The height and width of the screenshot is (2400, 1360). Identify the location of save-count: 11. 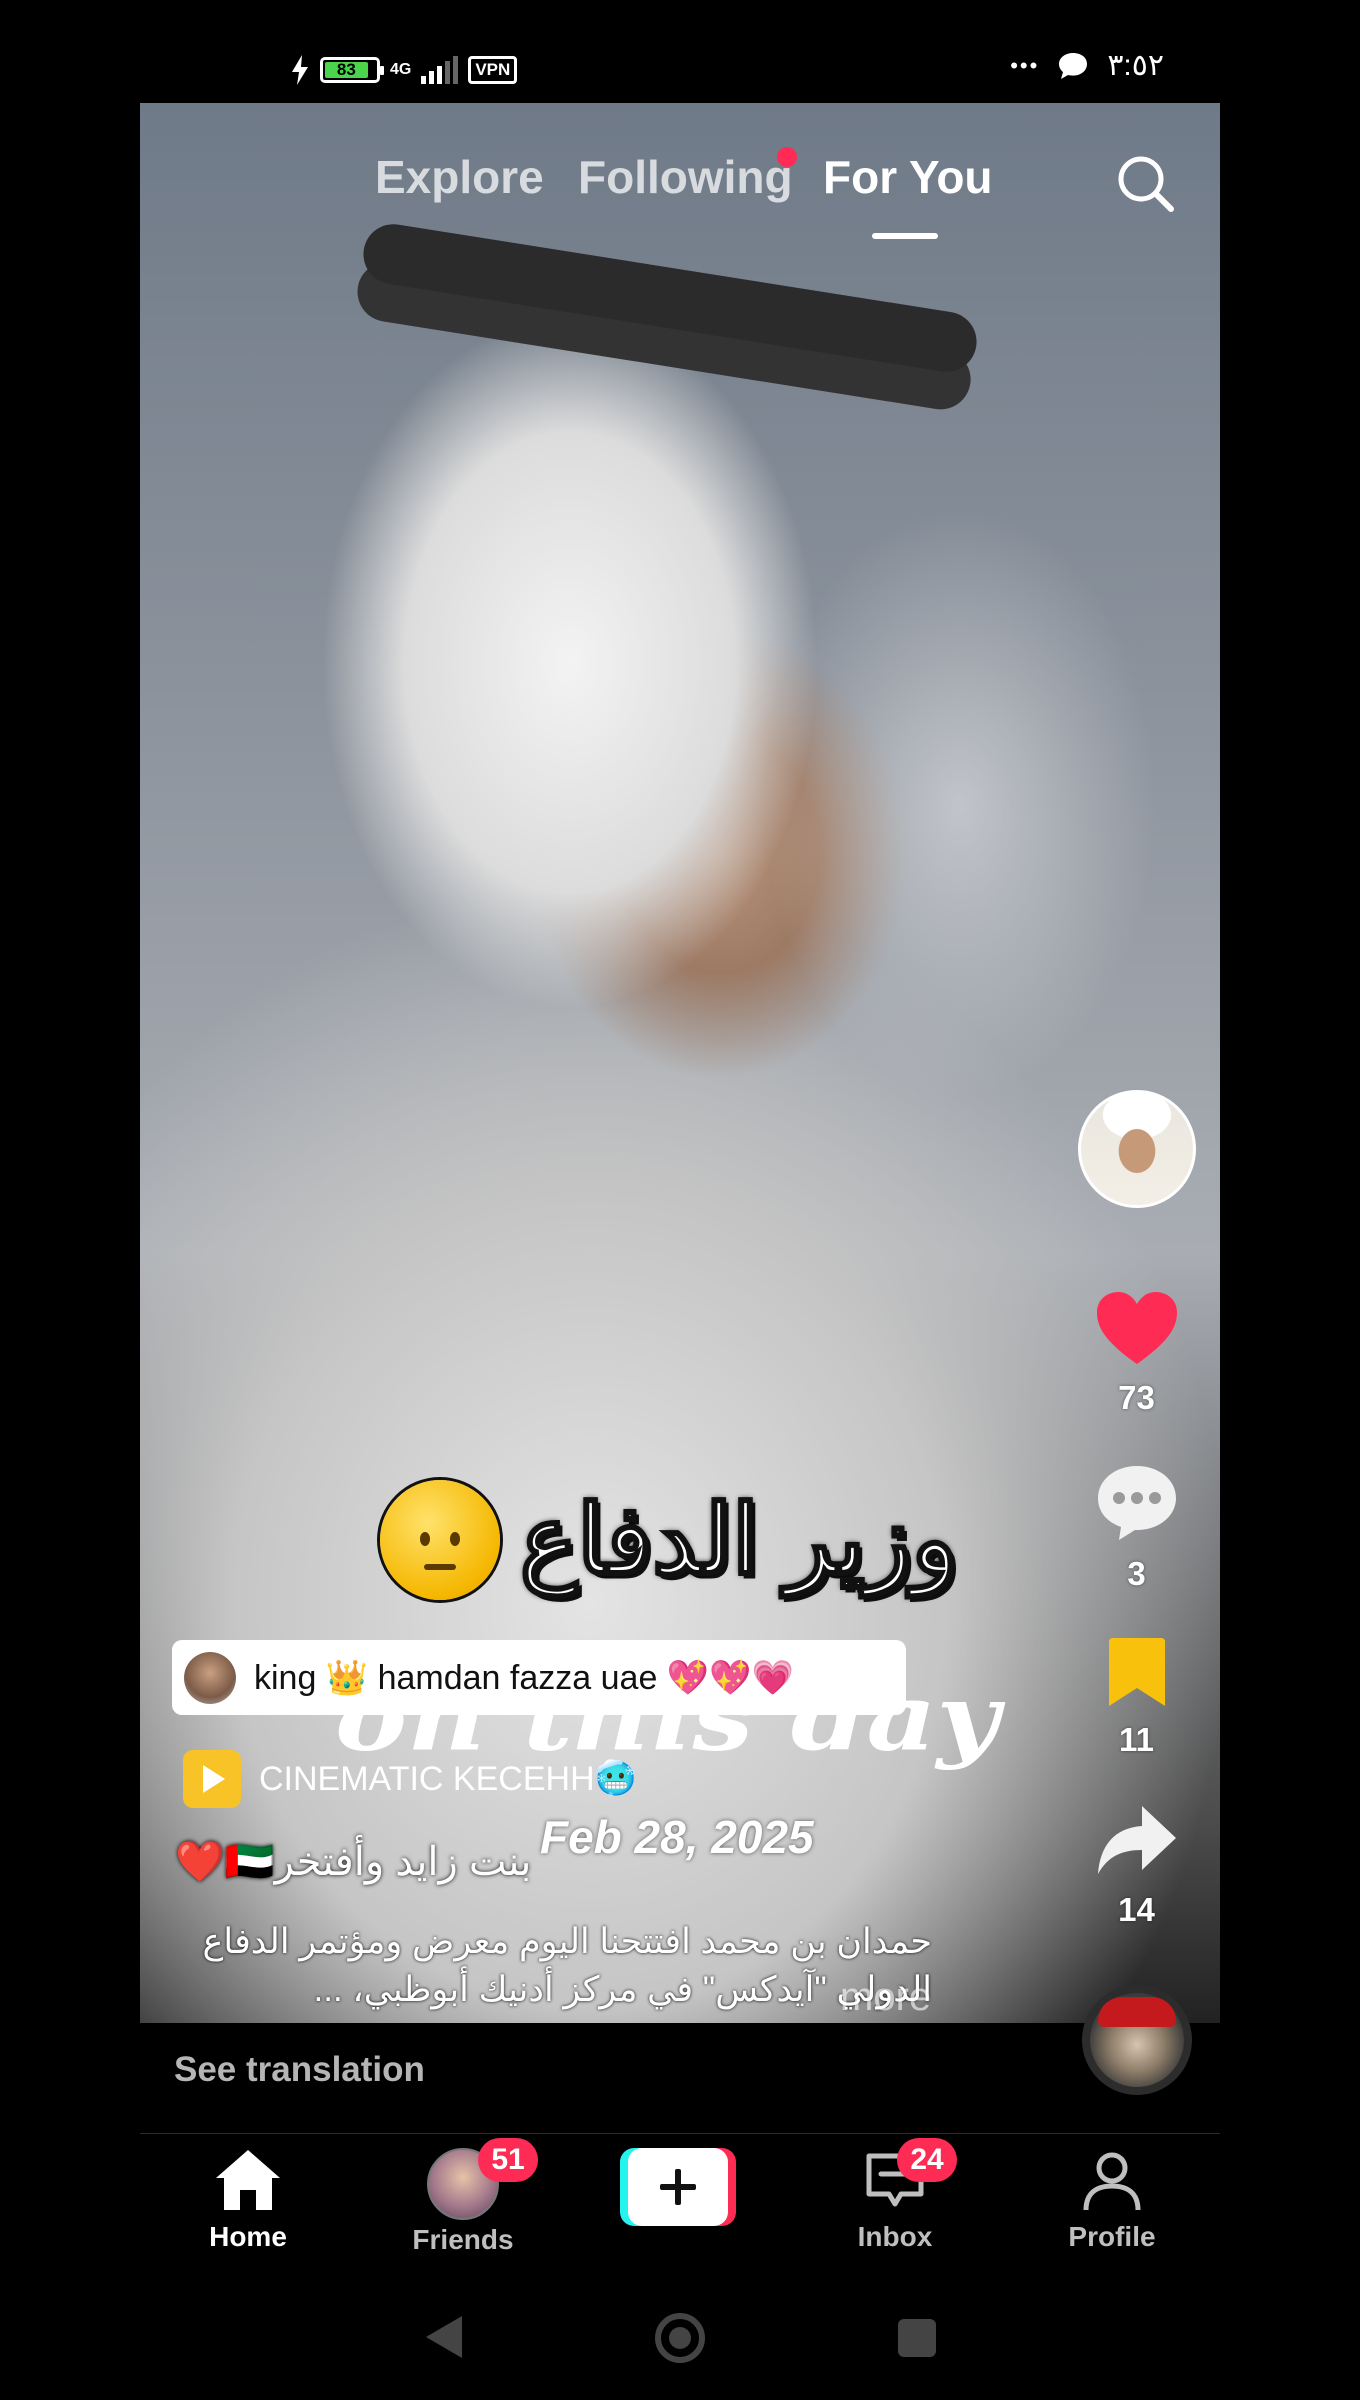
(1136, 1739).